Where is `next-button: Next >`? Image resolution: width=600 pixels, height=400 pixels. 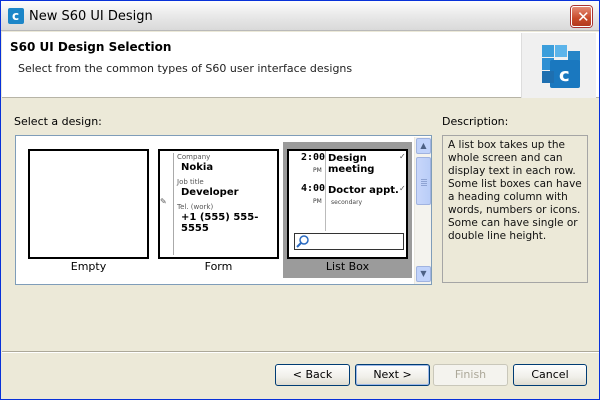
next-button: Next > is located at coordinates (392, 375).